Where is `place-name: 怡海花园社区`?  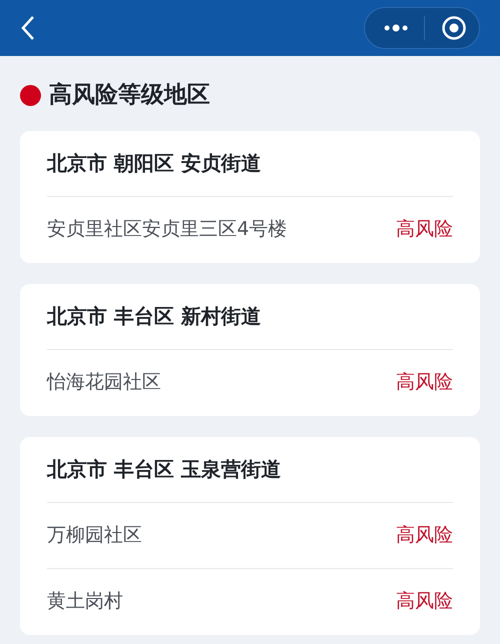
place-name: 怡海花园社区 is located at coordinates (104, 383).